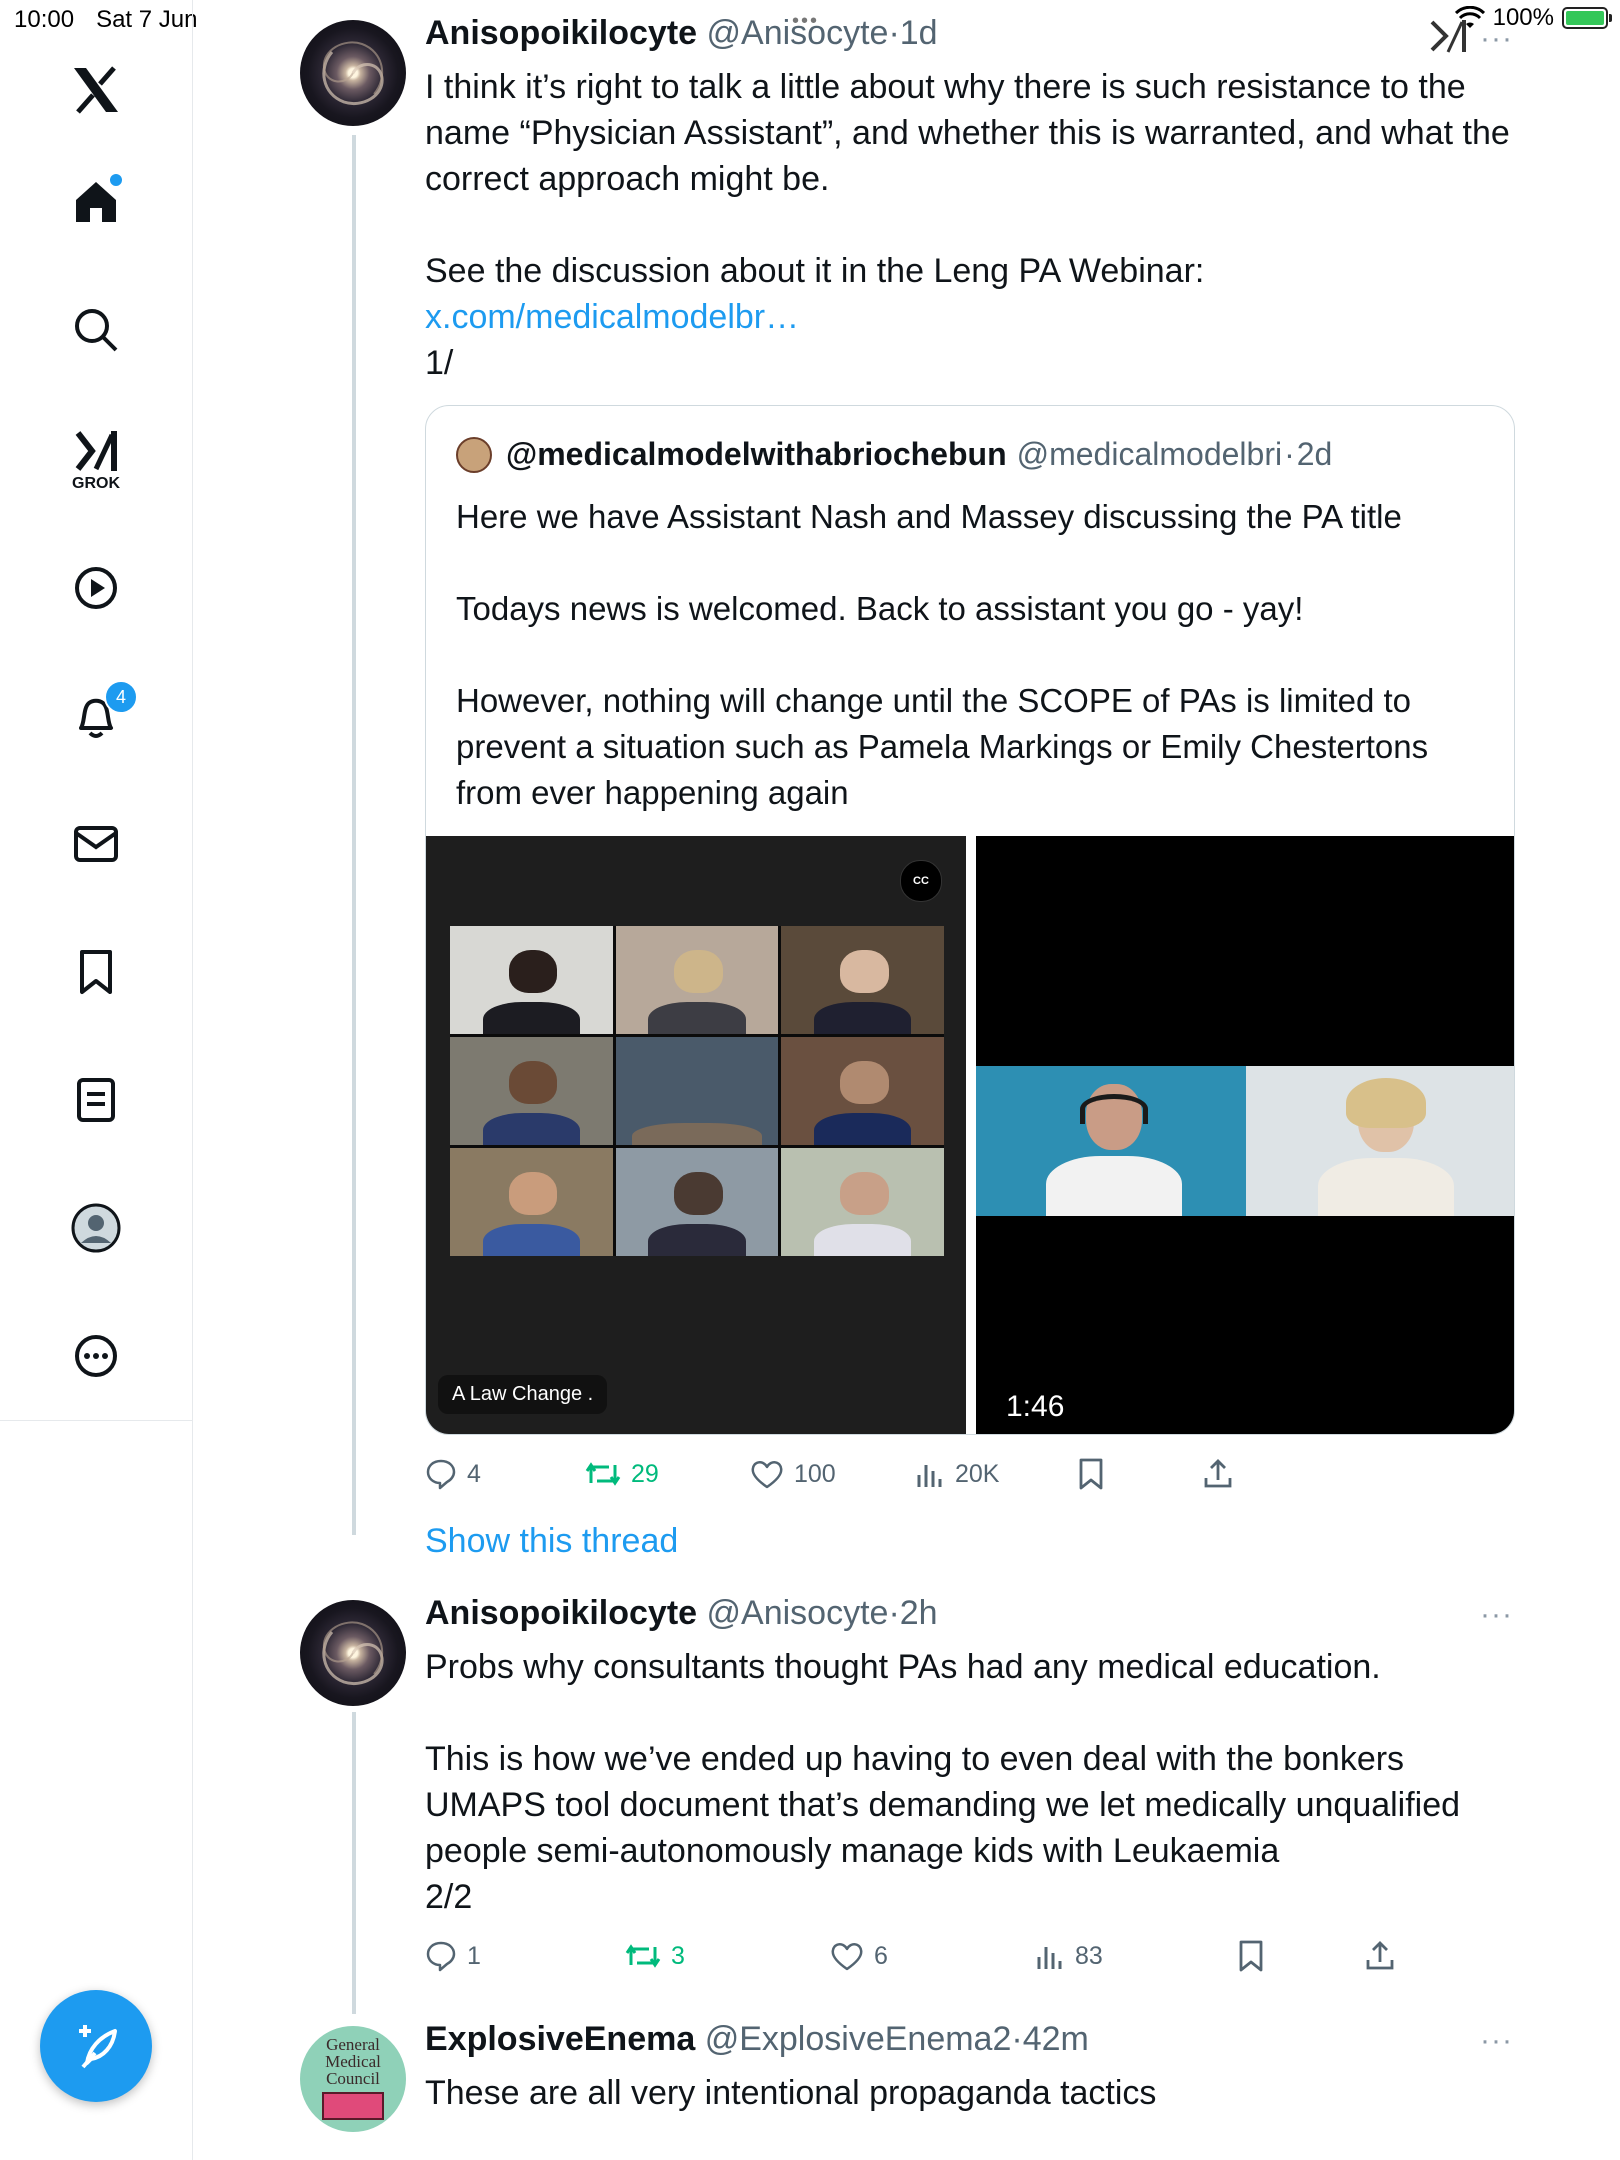  What do you see at coordinates (1314, 454) in the screenshot?
I see `quote-time: 2d` at bounding box center [1314, 454].